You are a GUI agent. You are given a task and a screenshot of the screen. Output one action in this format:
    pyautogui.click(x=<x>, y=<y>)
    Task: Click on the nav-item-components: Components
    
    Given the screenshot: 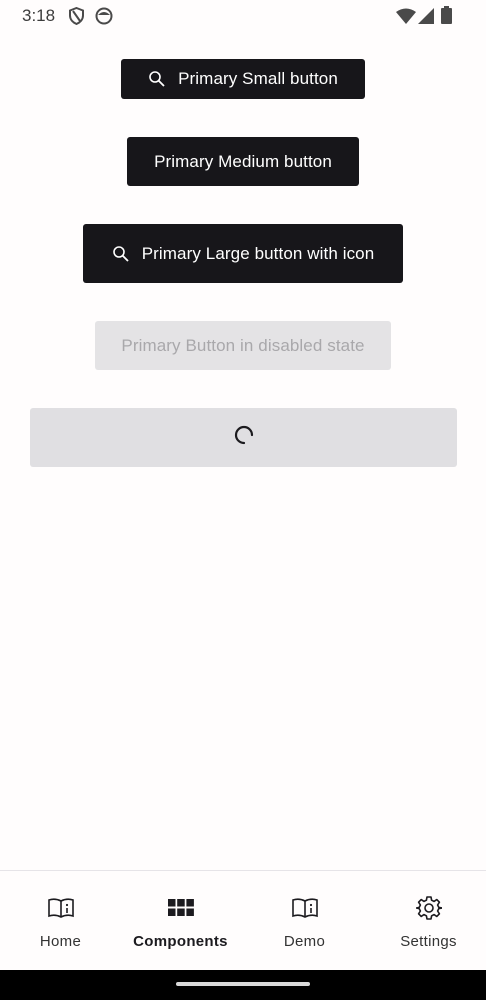 What is the action you would take?
    pyautogui.click(x=180, y=921)
    